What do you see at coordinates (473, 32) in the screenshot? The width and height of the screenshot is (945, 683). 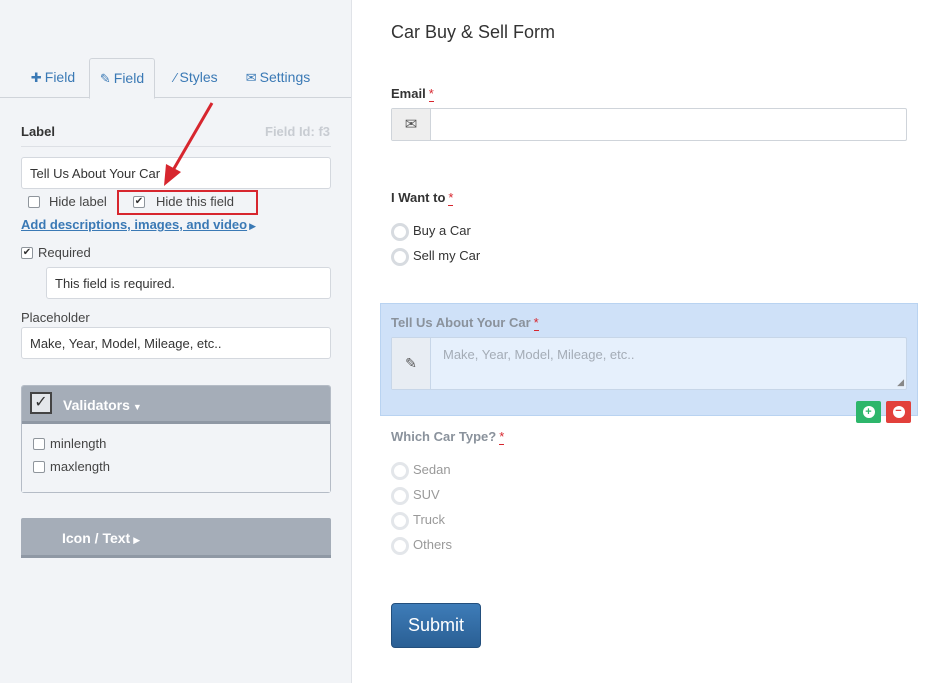 I see `form-title: Car Buy & Sell Form` at bounding box center [473, 32].